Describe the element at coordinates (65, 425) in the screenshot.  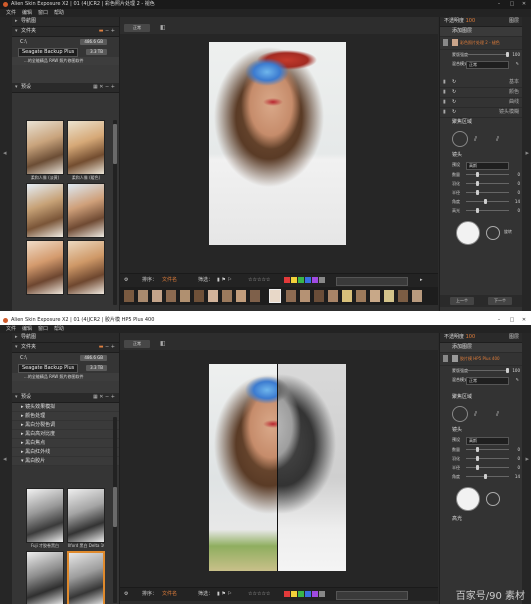
I see `preset-category: ▸ 黑白分裂色调` at that location.